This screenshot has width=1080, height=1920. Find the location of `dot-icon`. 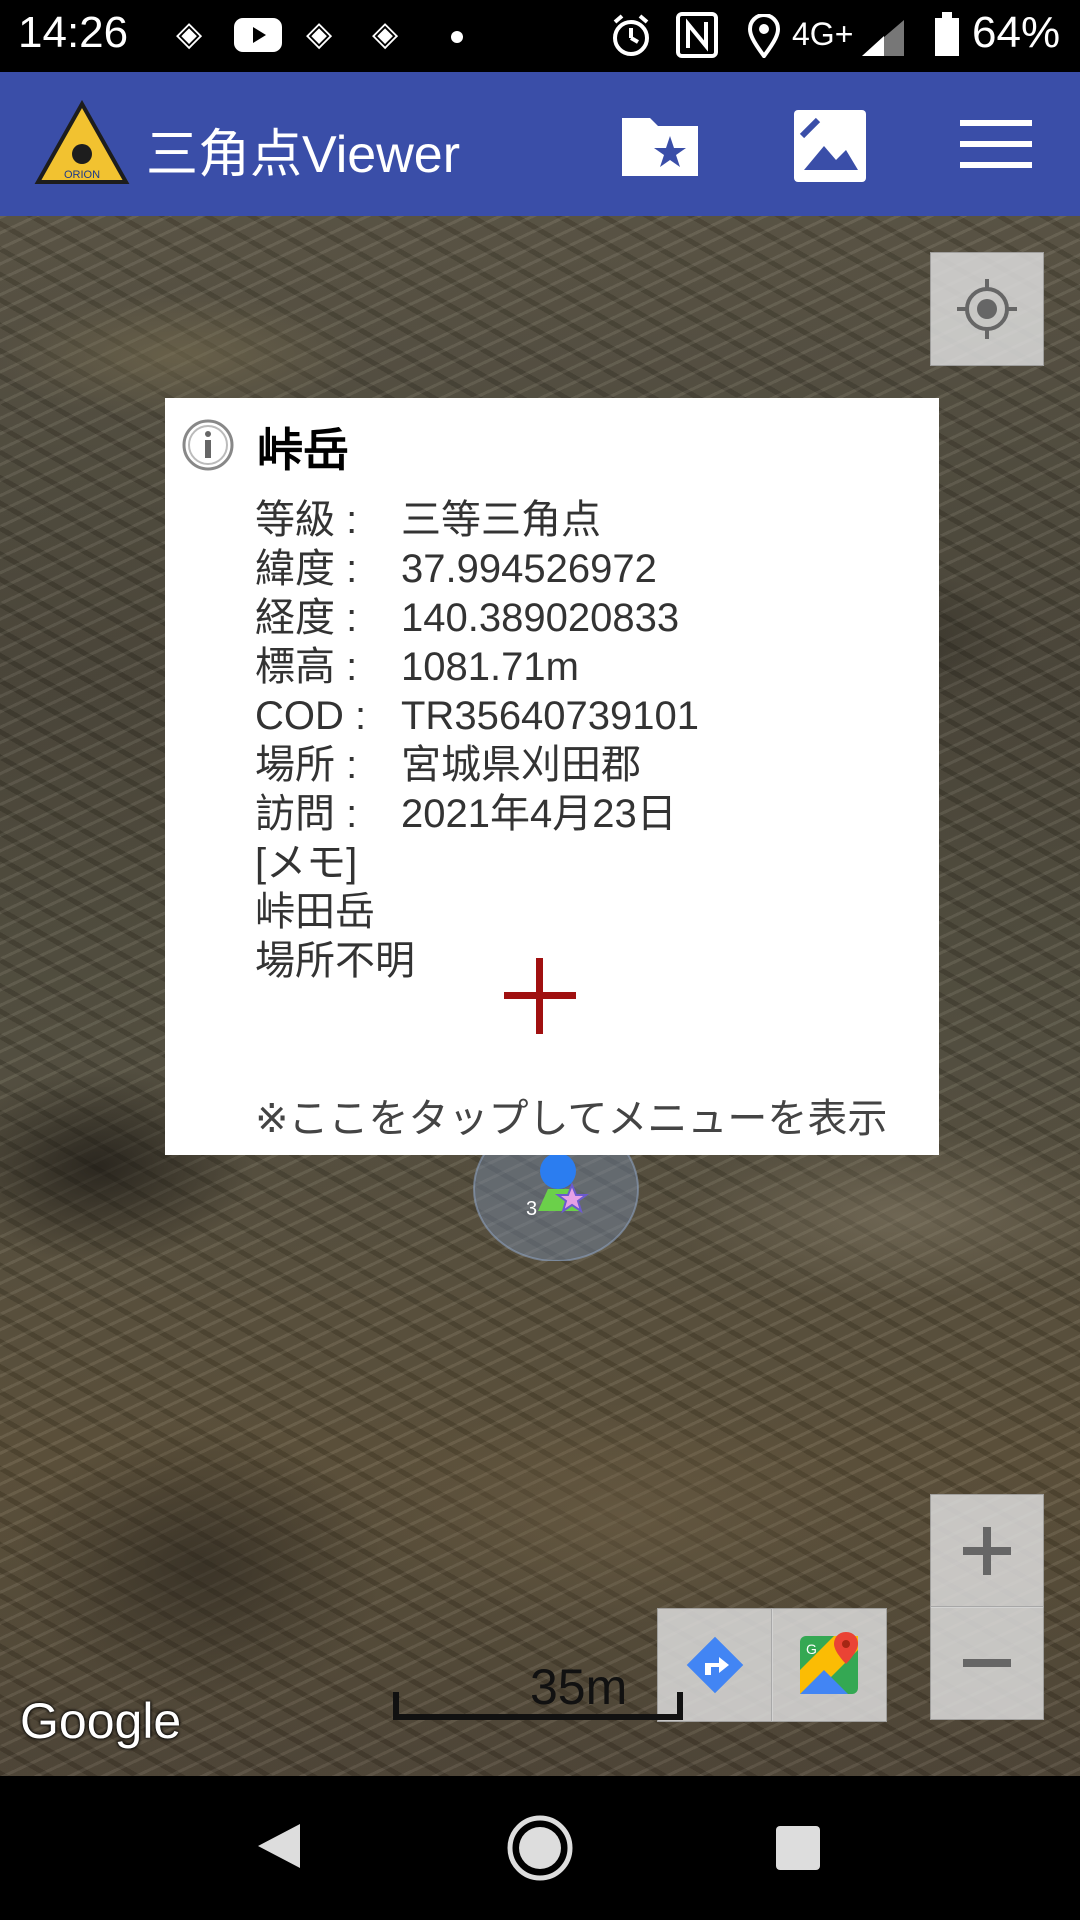

dot-icon is located at coordinates (457, 37).